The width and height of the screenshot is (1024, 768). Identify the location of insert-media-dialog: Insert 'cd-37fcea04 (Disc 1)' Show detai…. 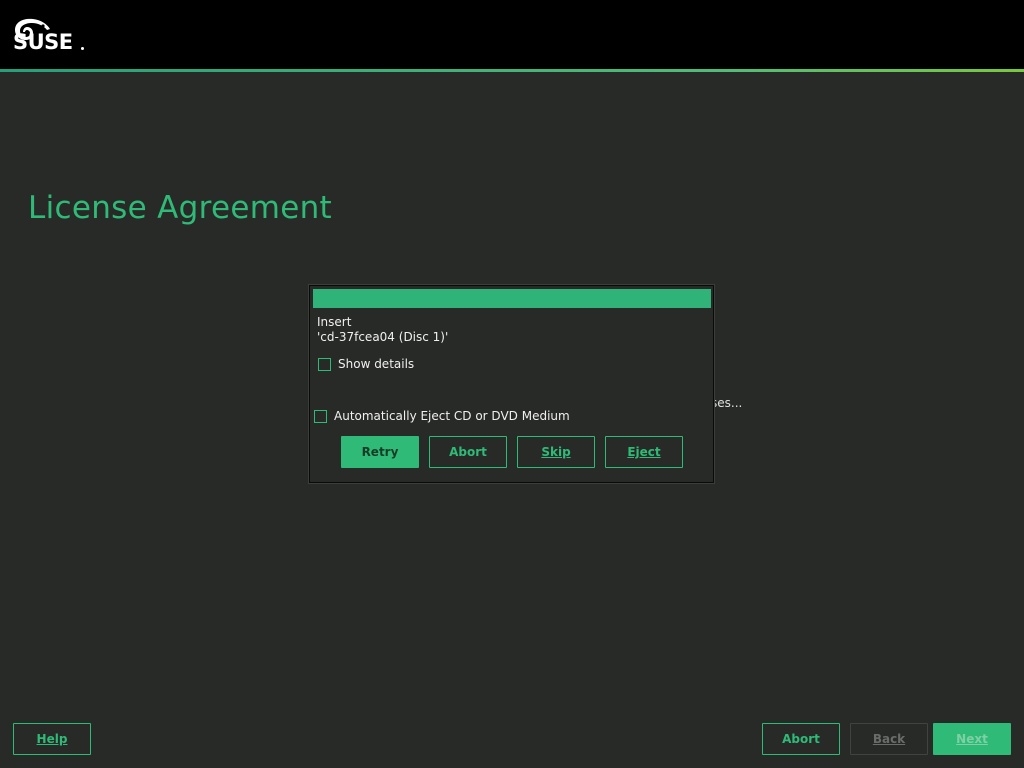
(511, 384).